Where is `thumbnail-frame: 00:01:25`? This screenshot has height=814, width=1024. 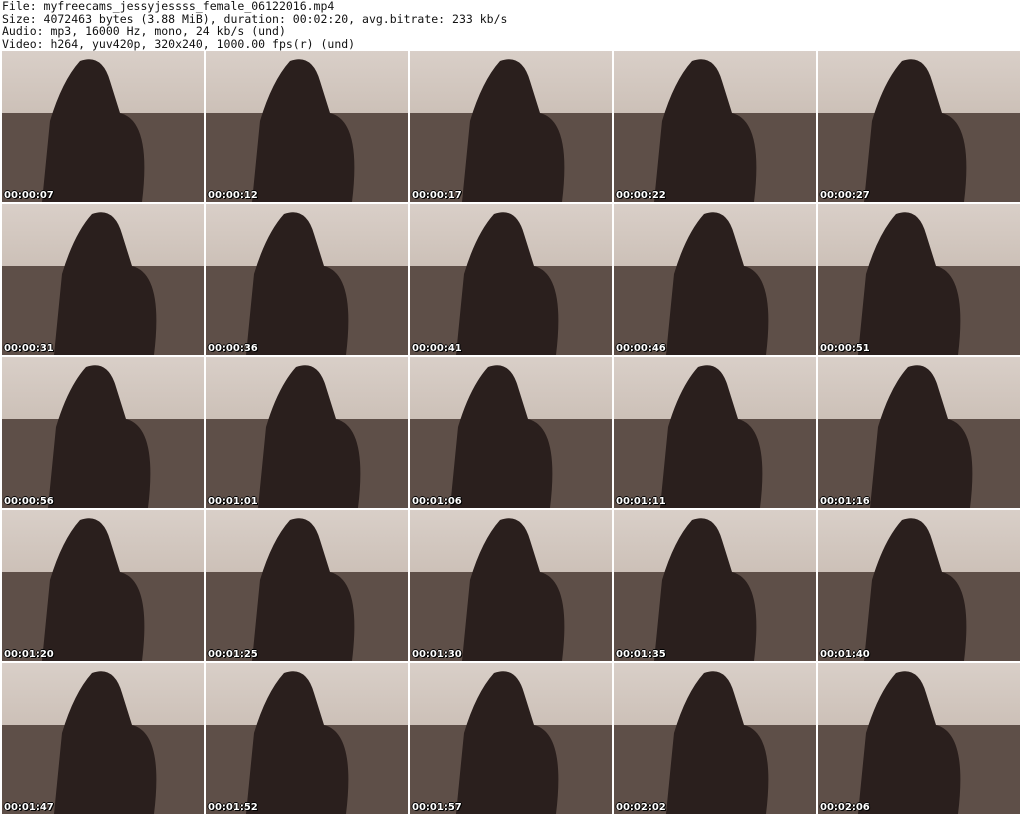
thumbnail-frame: 00:01:25 is located at coordinates (307, 585).